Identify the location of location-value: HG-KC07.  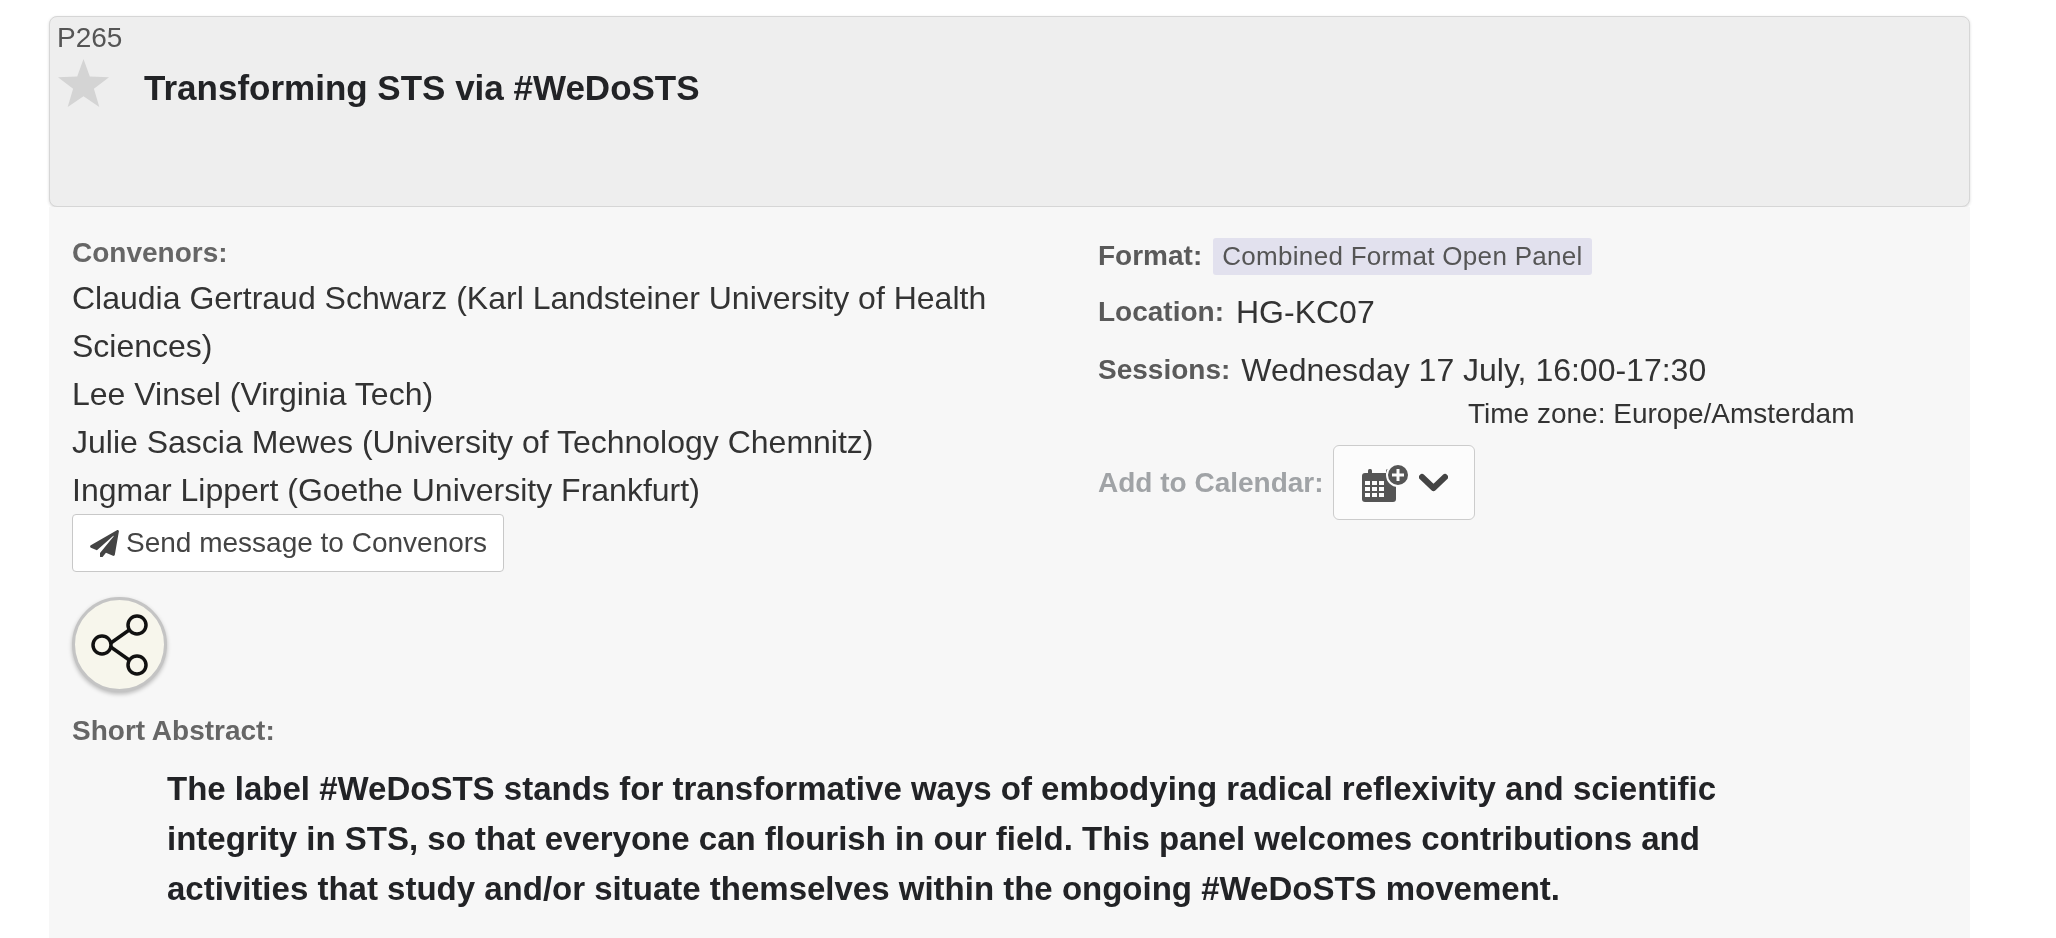
(1305, 312).